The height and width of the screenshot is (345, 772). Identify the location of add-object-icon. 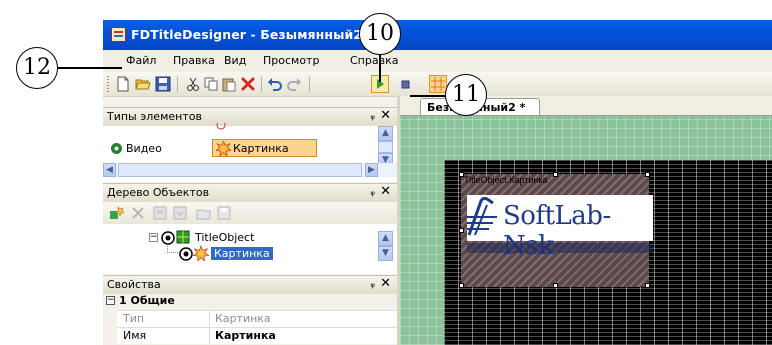
(117, 213).